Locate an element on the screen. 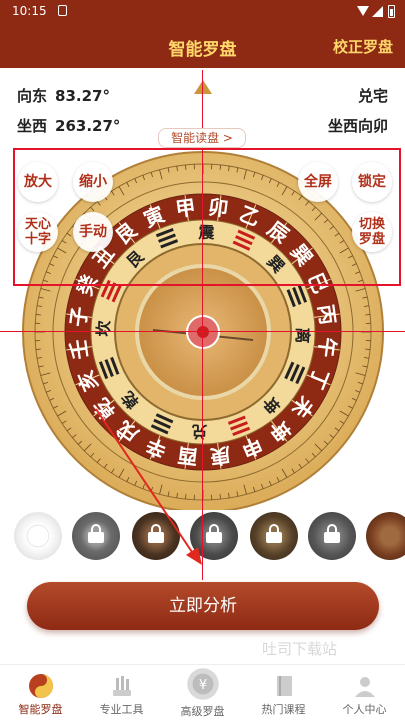 The image size is (405, 720). status-time: 10:15 is located at coordinates (29, 11).